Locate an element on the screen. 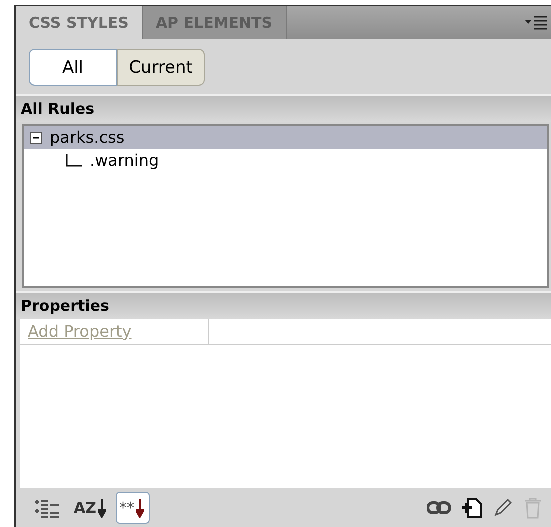 Image resolution: width=551 pixels, height=527 pixels. category-list-icon is located at coordinates (47, 508).